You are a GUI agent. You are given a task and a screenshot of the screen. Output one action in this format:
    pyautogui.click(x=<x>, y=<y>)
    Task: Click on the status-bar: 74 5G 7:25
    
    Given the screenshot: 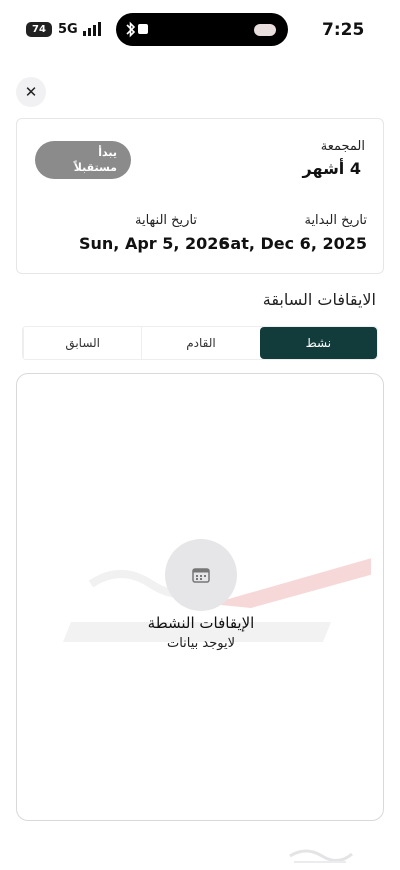 What is the action you would take?
    pyautogui.click(x=200, y=30)
    